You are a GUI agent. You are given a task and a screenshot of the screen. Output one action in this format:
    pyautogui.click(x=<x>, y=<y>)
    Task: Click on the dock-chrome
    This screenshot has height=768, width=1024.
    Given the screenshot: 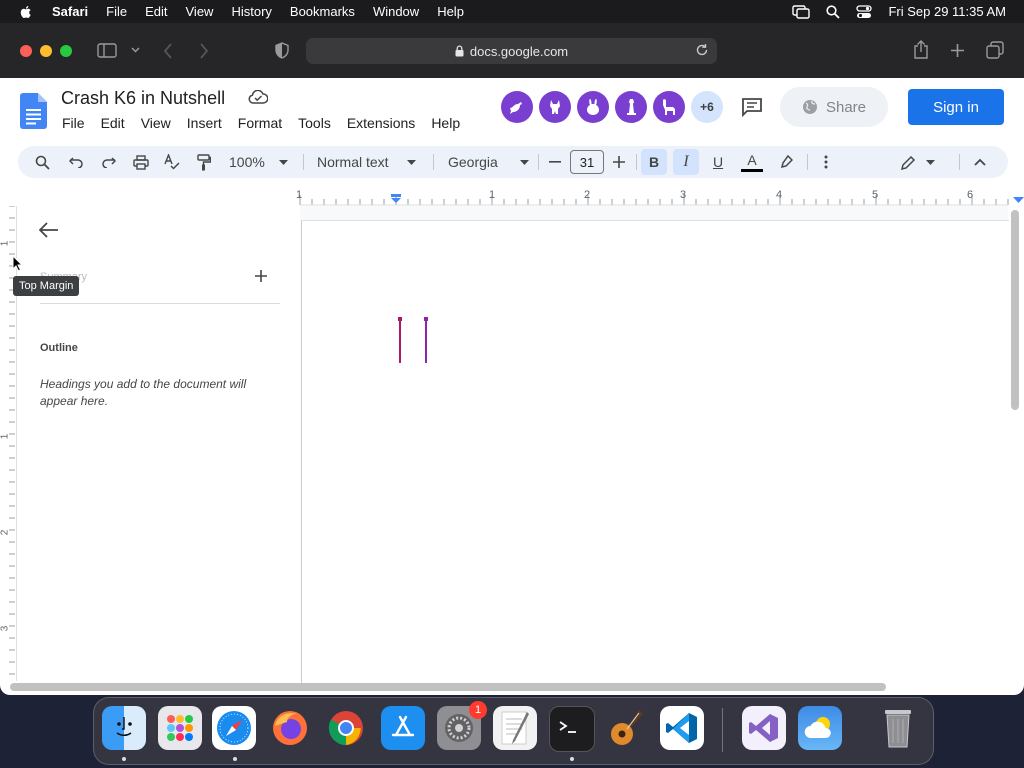 What is the action you would take?
    pyautogui.click(x=346, y=728)
    